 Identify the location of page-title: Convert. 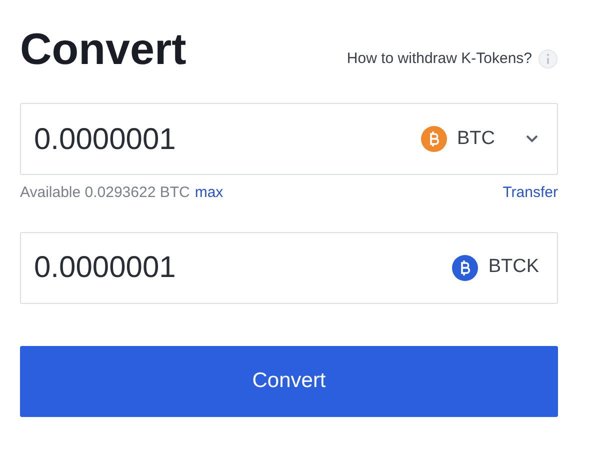
(103, 50).